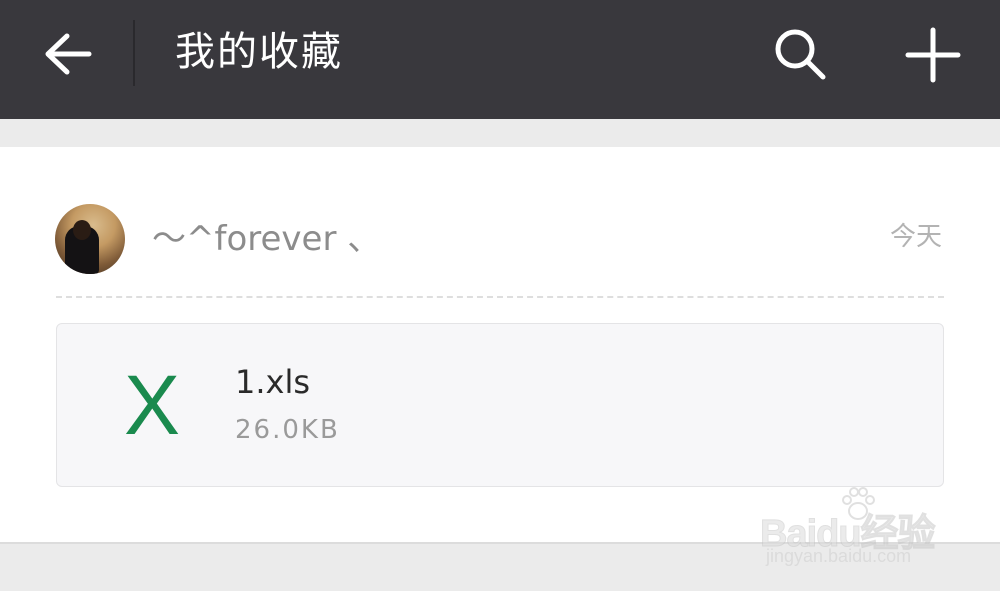  I want to click on watermark-url: jingyan.baidu.com, so click(839, 556).